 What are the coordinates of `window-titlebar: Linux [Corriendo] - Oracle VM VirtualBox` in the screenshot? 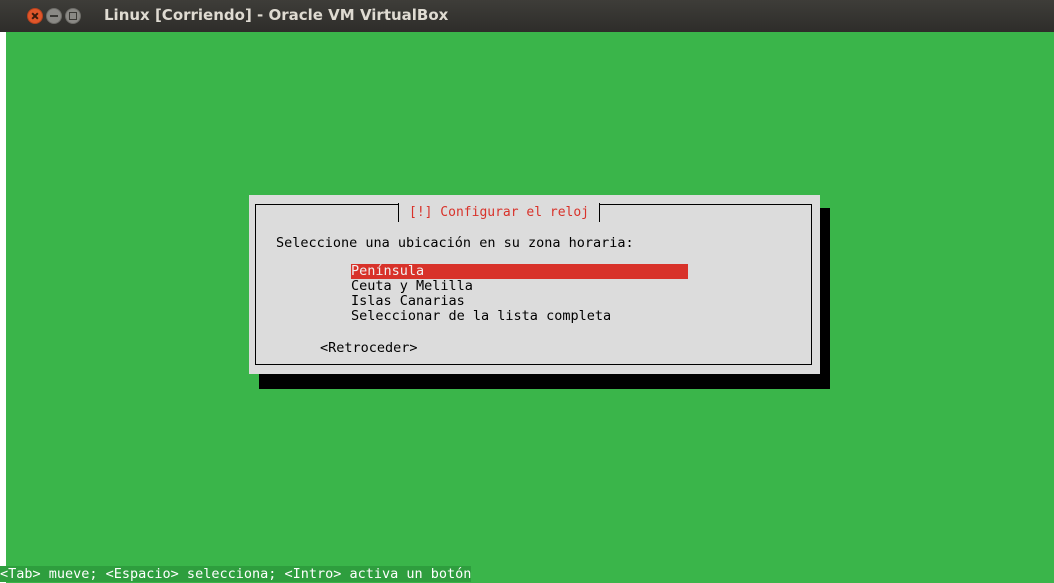 It's located at (527, 16).